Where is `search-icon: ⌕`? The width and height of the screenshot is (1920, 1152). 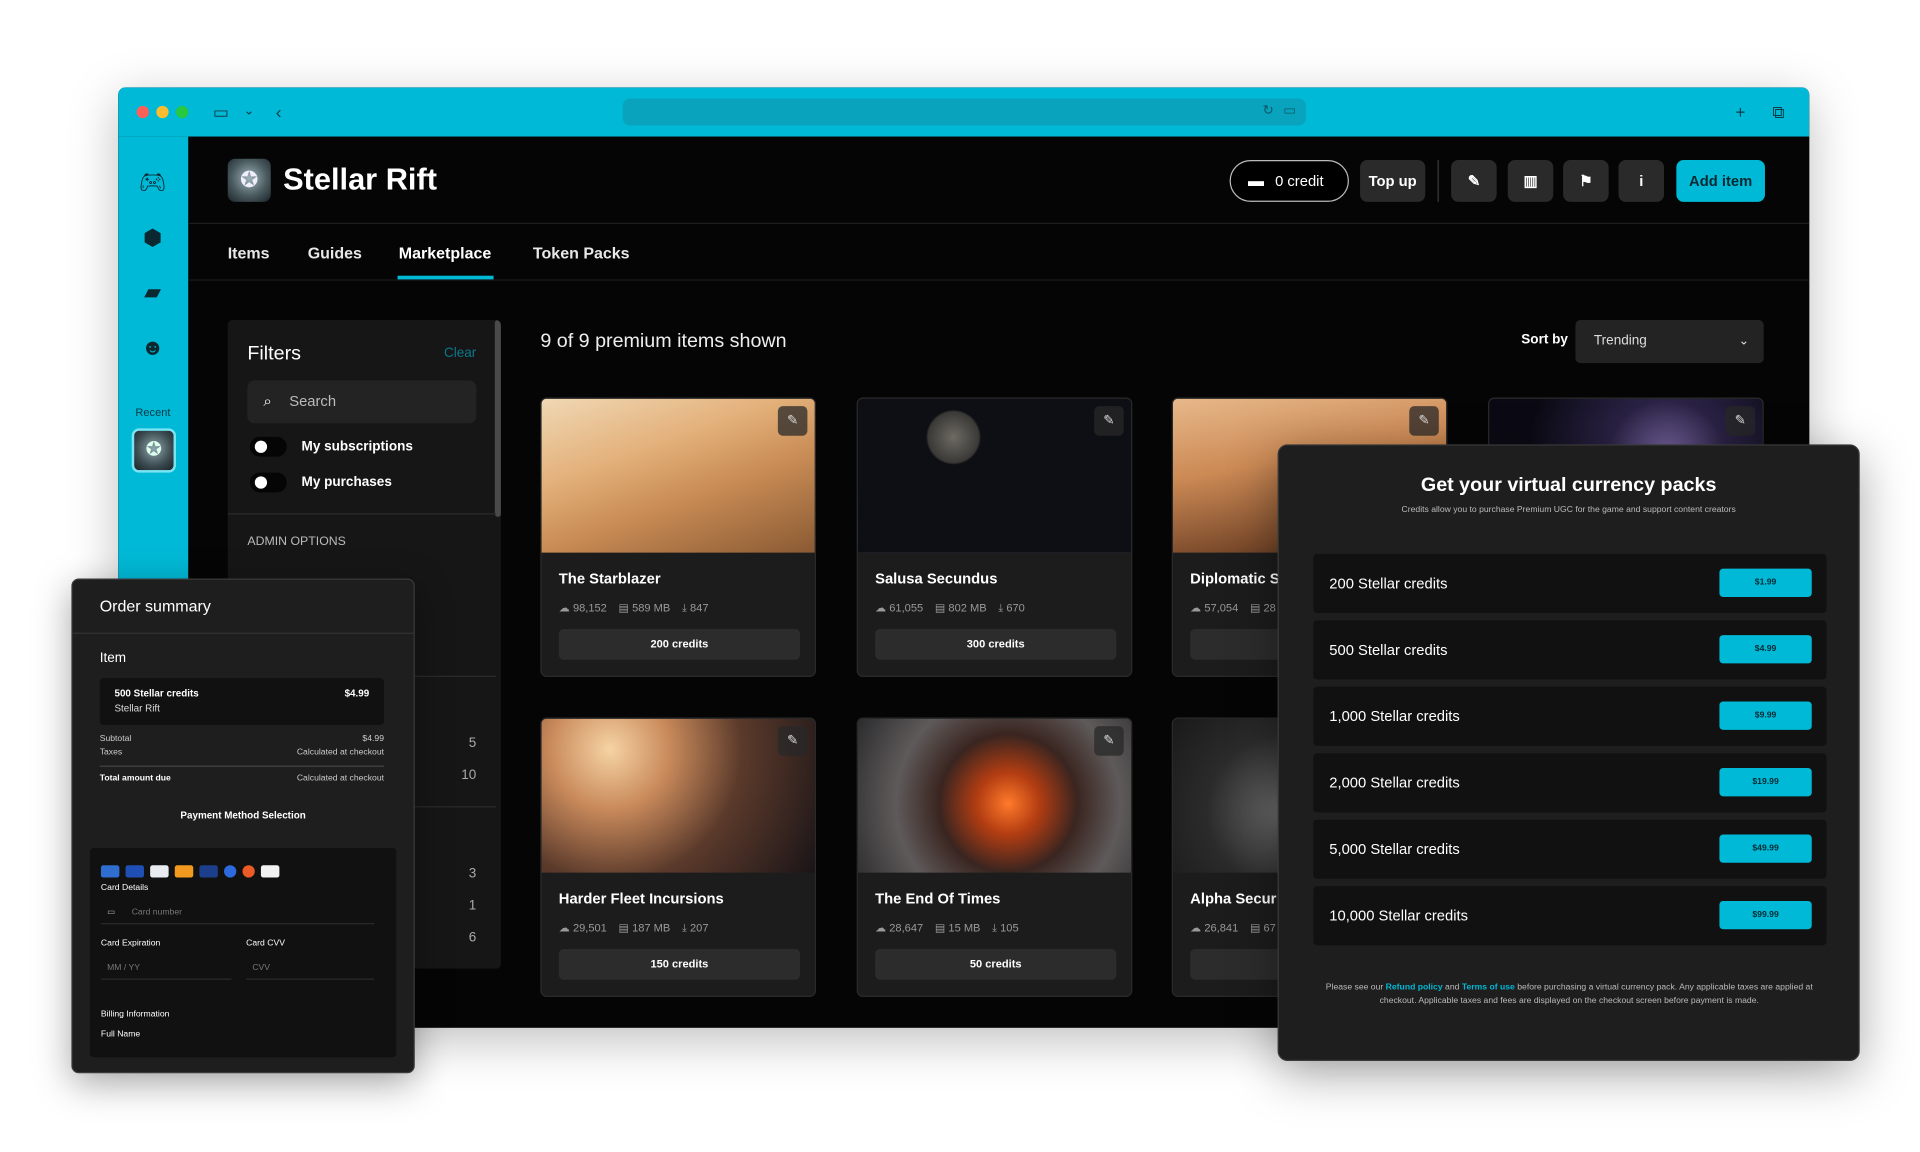 search-icon: ⌕ is located at coordinates (267, 401).